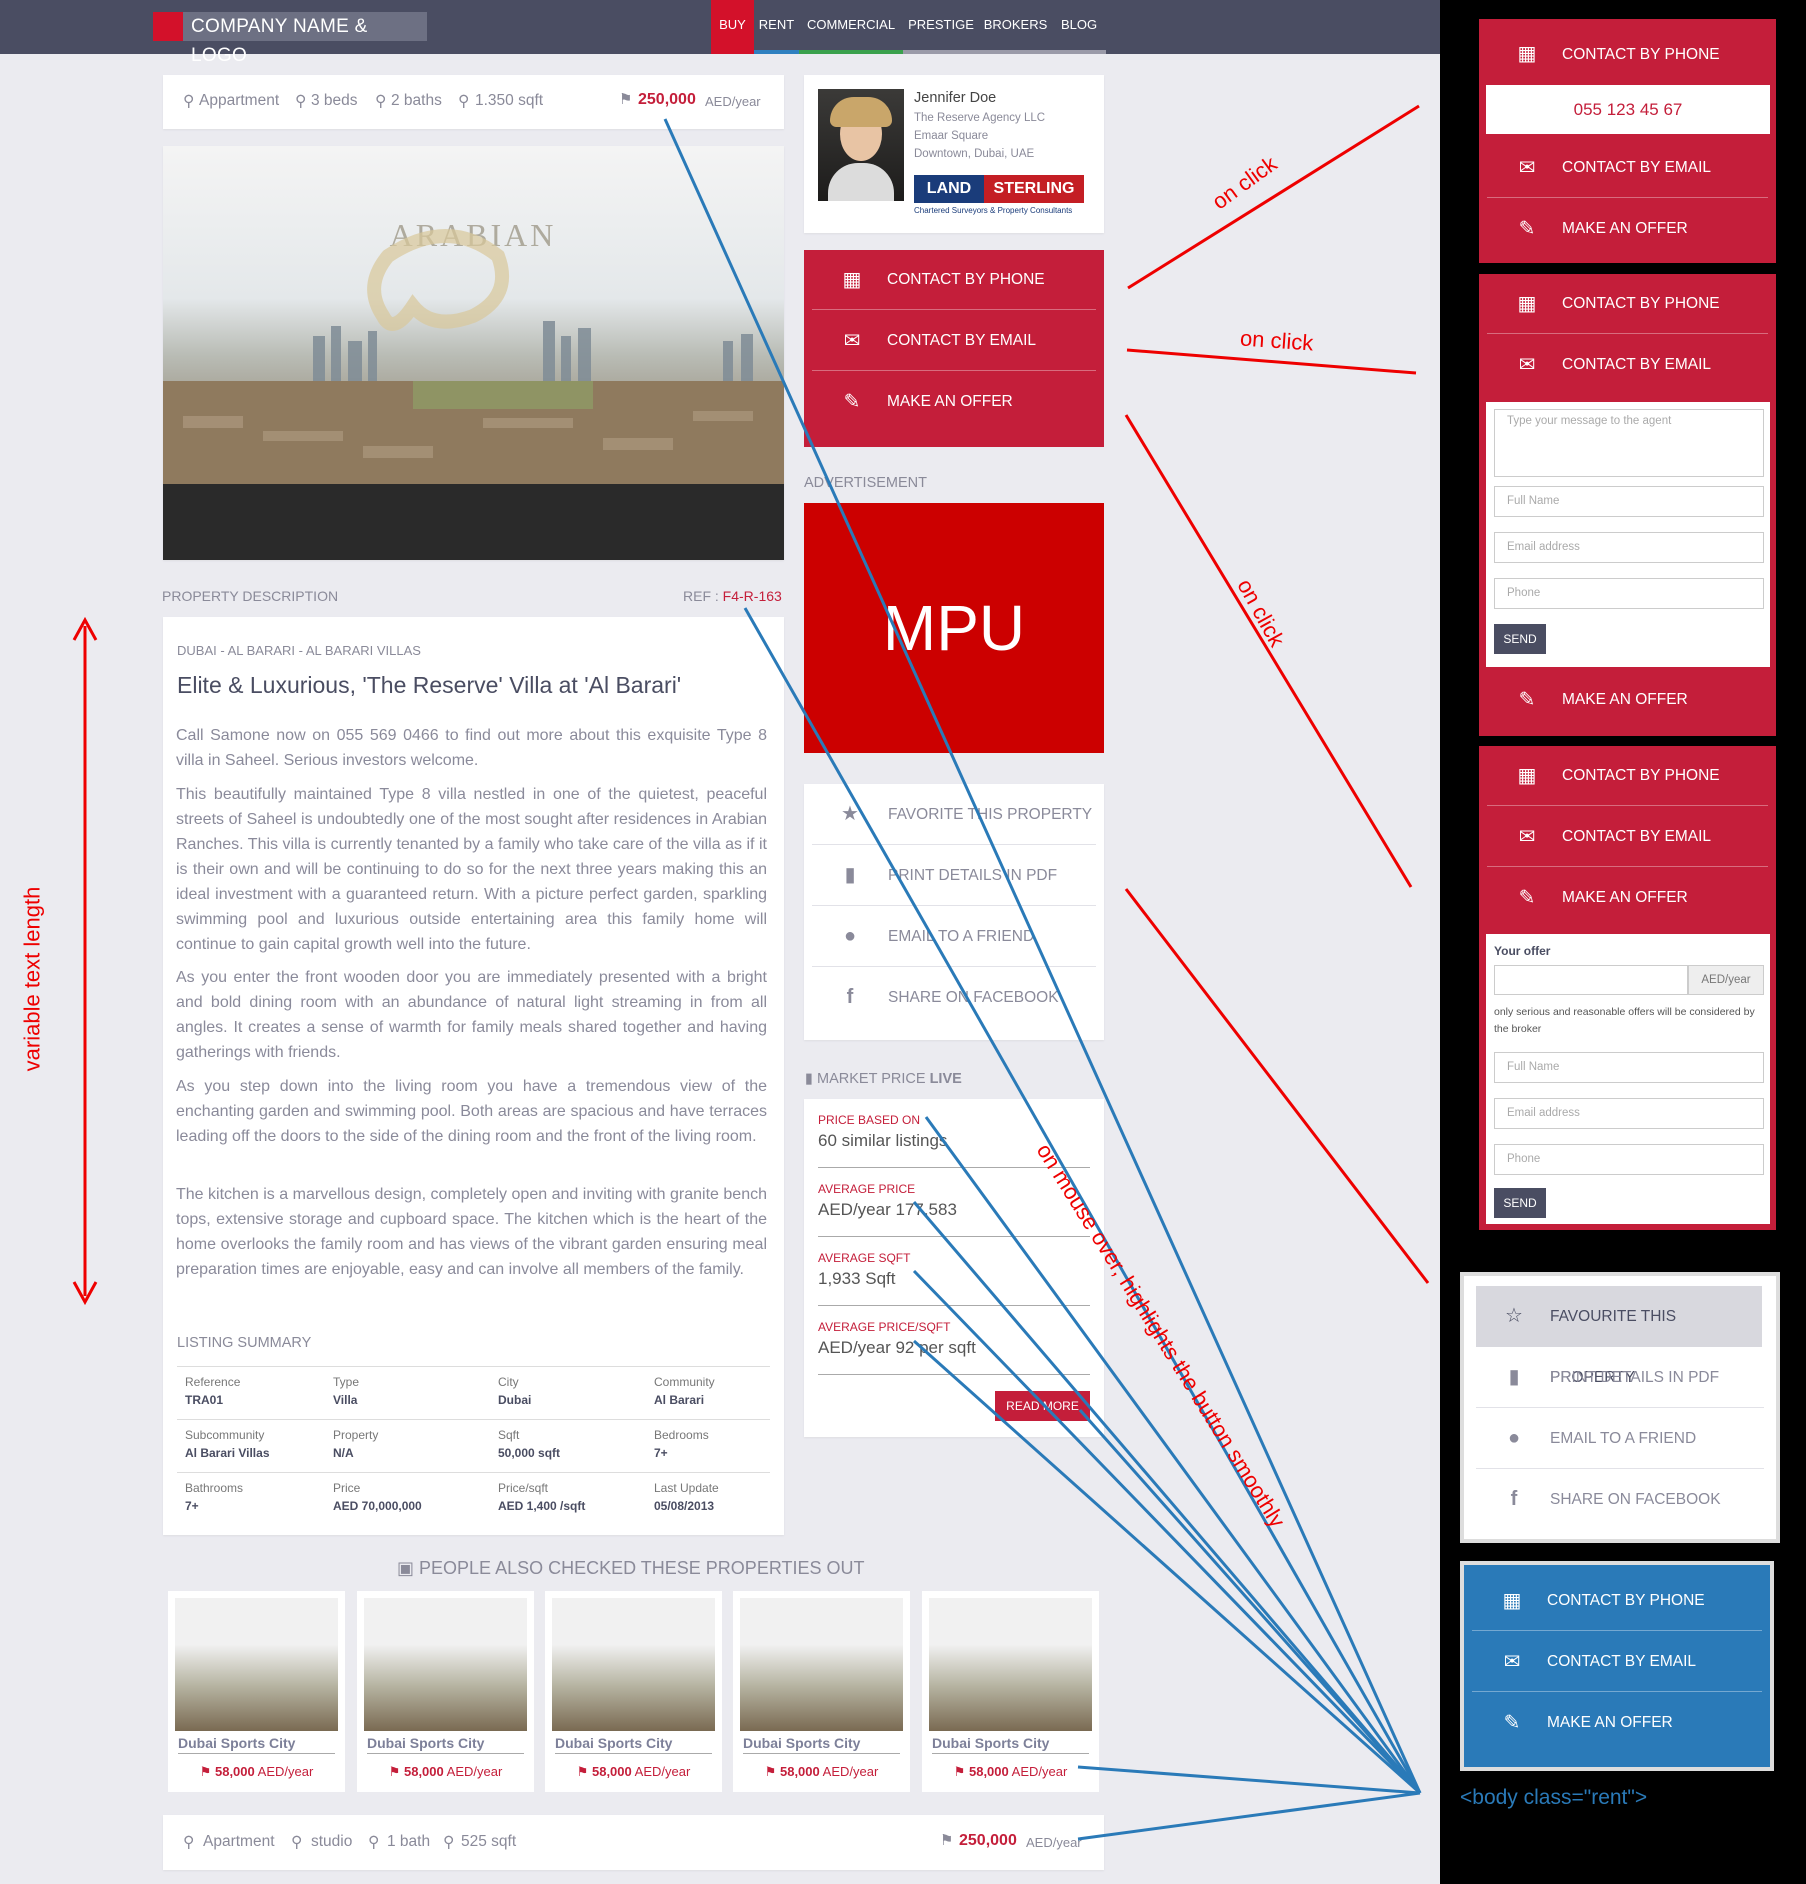 This screenshot has width=1806, height=1884. What do you see at coordinates (1277, 340) in the screenshot?
I see `annotation-on-click: on click` at bounding box center [1277, 340].